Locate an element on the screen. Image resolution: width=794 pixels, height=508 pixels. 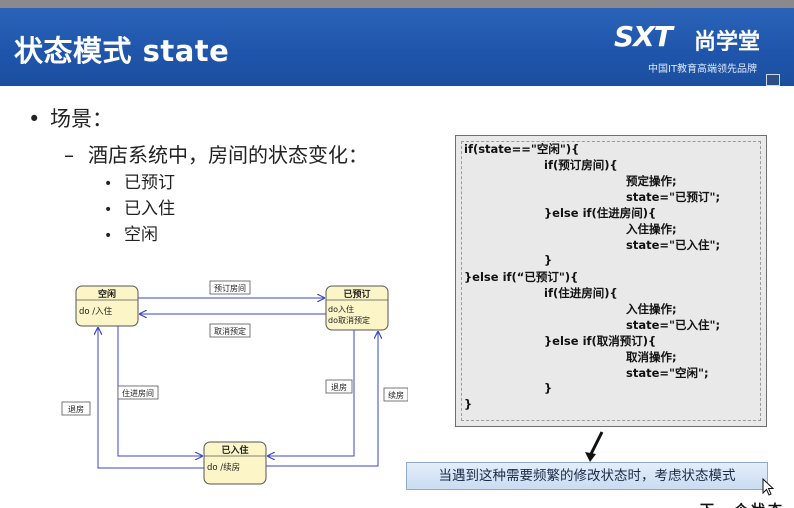
state-checked-in: 已入住 do /续房 is located at coordinates (235, 463).